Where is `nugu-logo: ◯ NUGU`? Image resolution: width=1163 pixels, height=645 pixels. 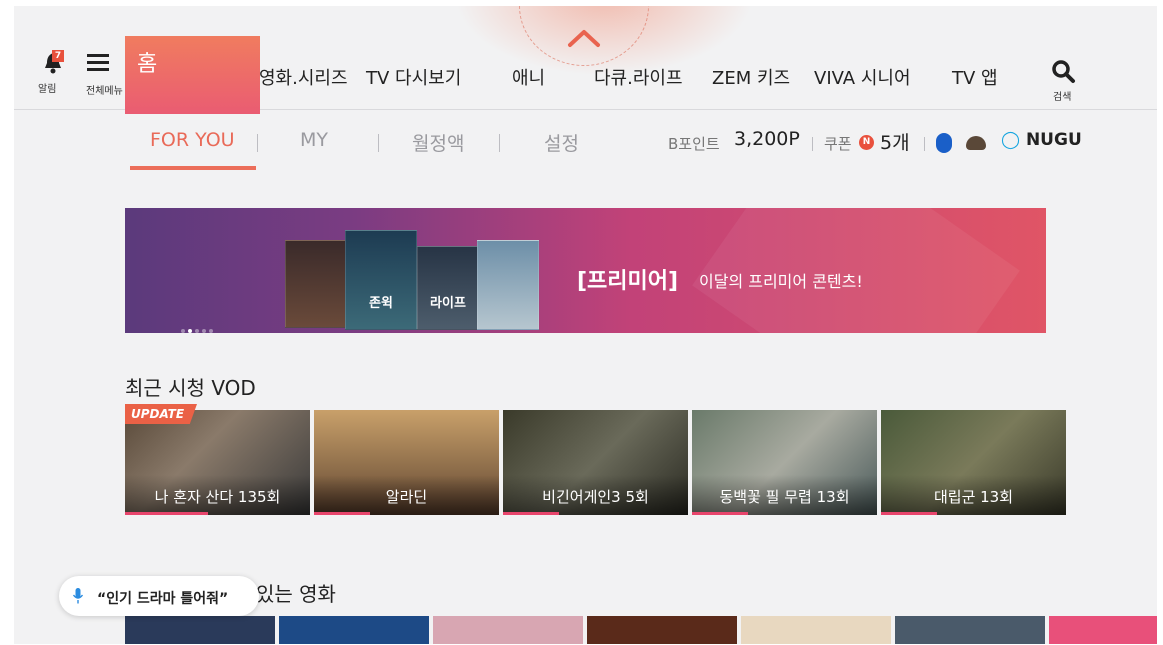 nugu-logo: ◯ NUGU is located at coordinates (1041, 140).